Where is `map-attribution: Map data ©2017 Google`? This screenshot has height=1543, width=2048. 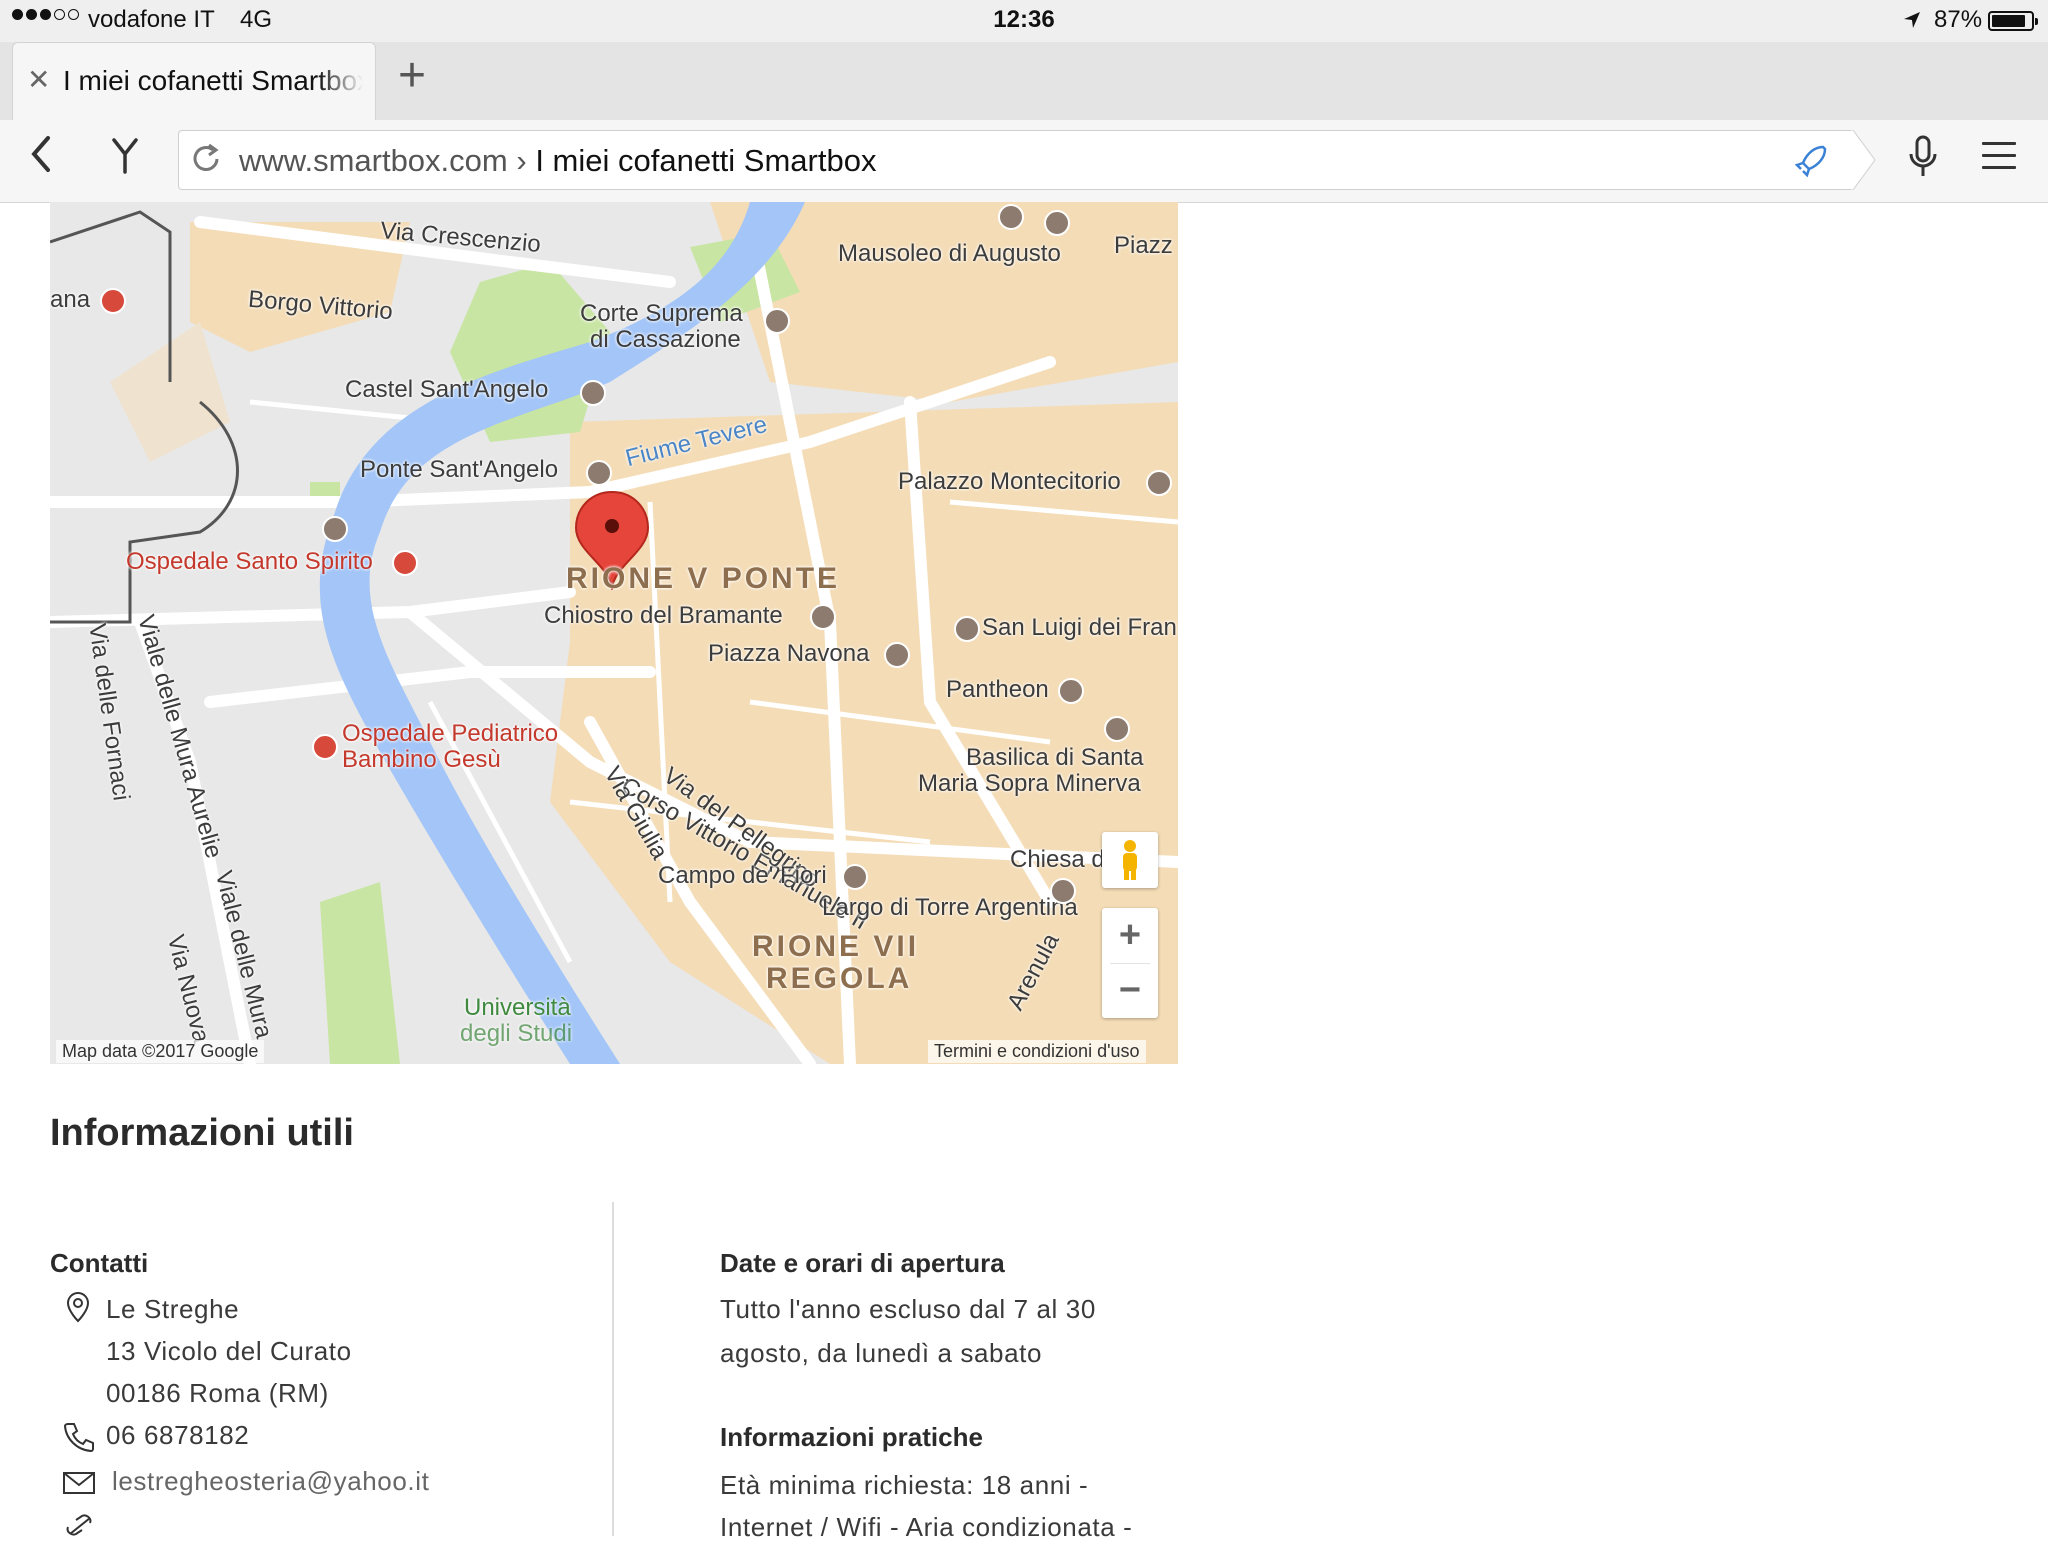
map-attribution: Map data ©2017 Google is located at coordinates (160, 1051).